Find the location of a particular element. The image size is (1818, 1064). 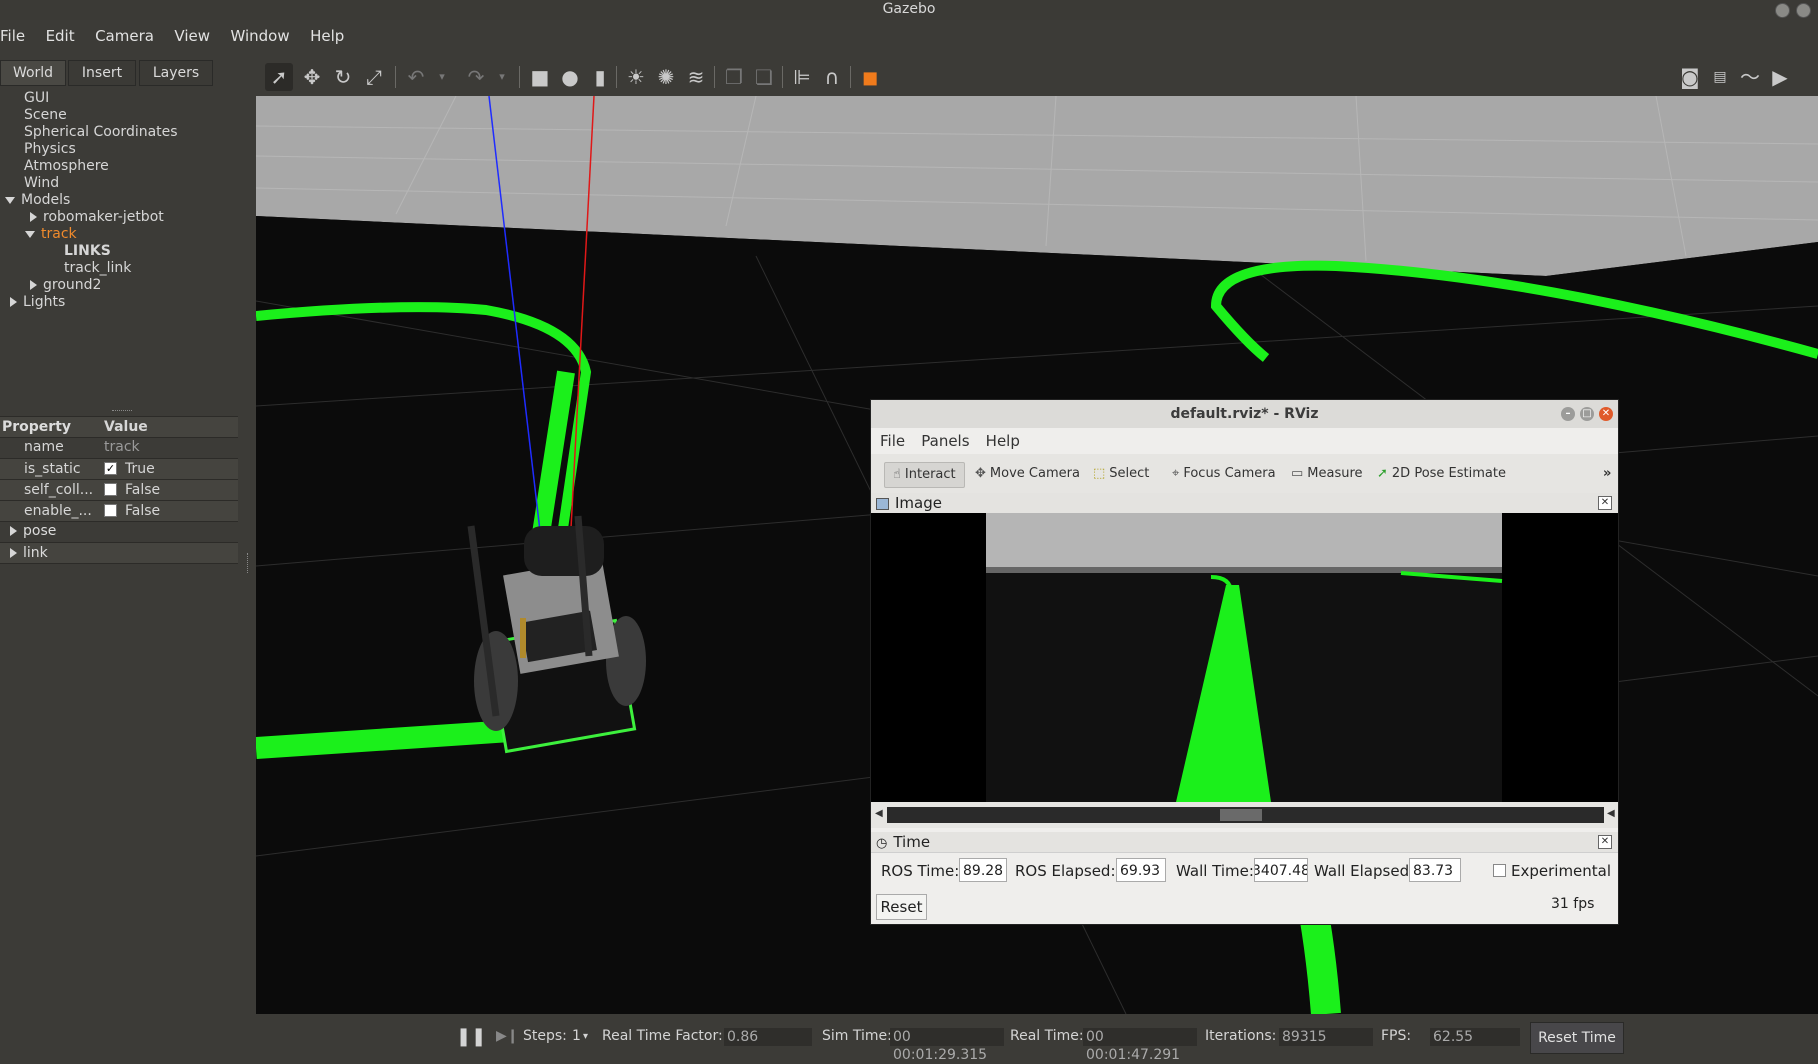

point-light-icon: ☀ is located at coordinates (636, 77).